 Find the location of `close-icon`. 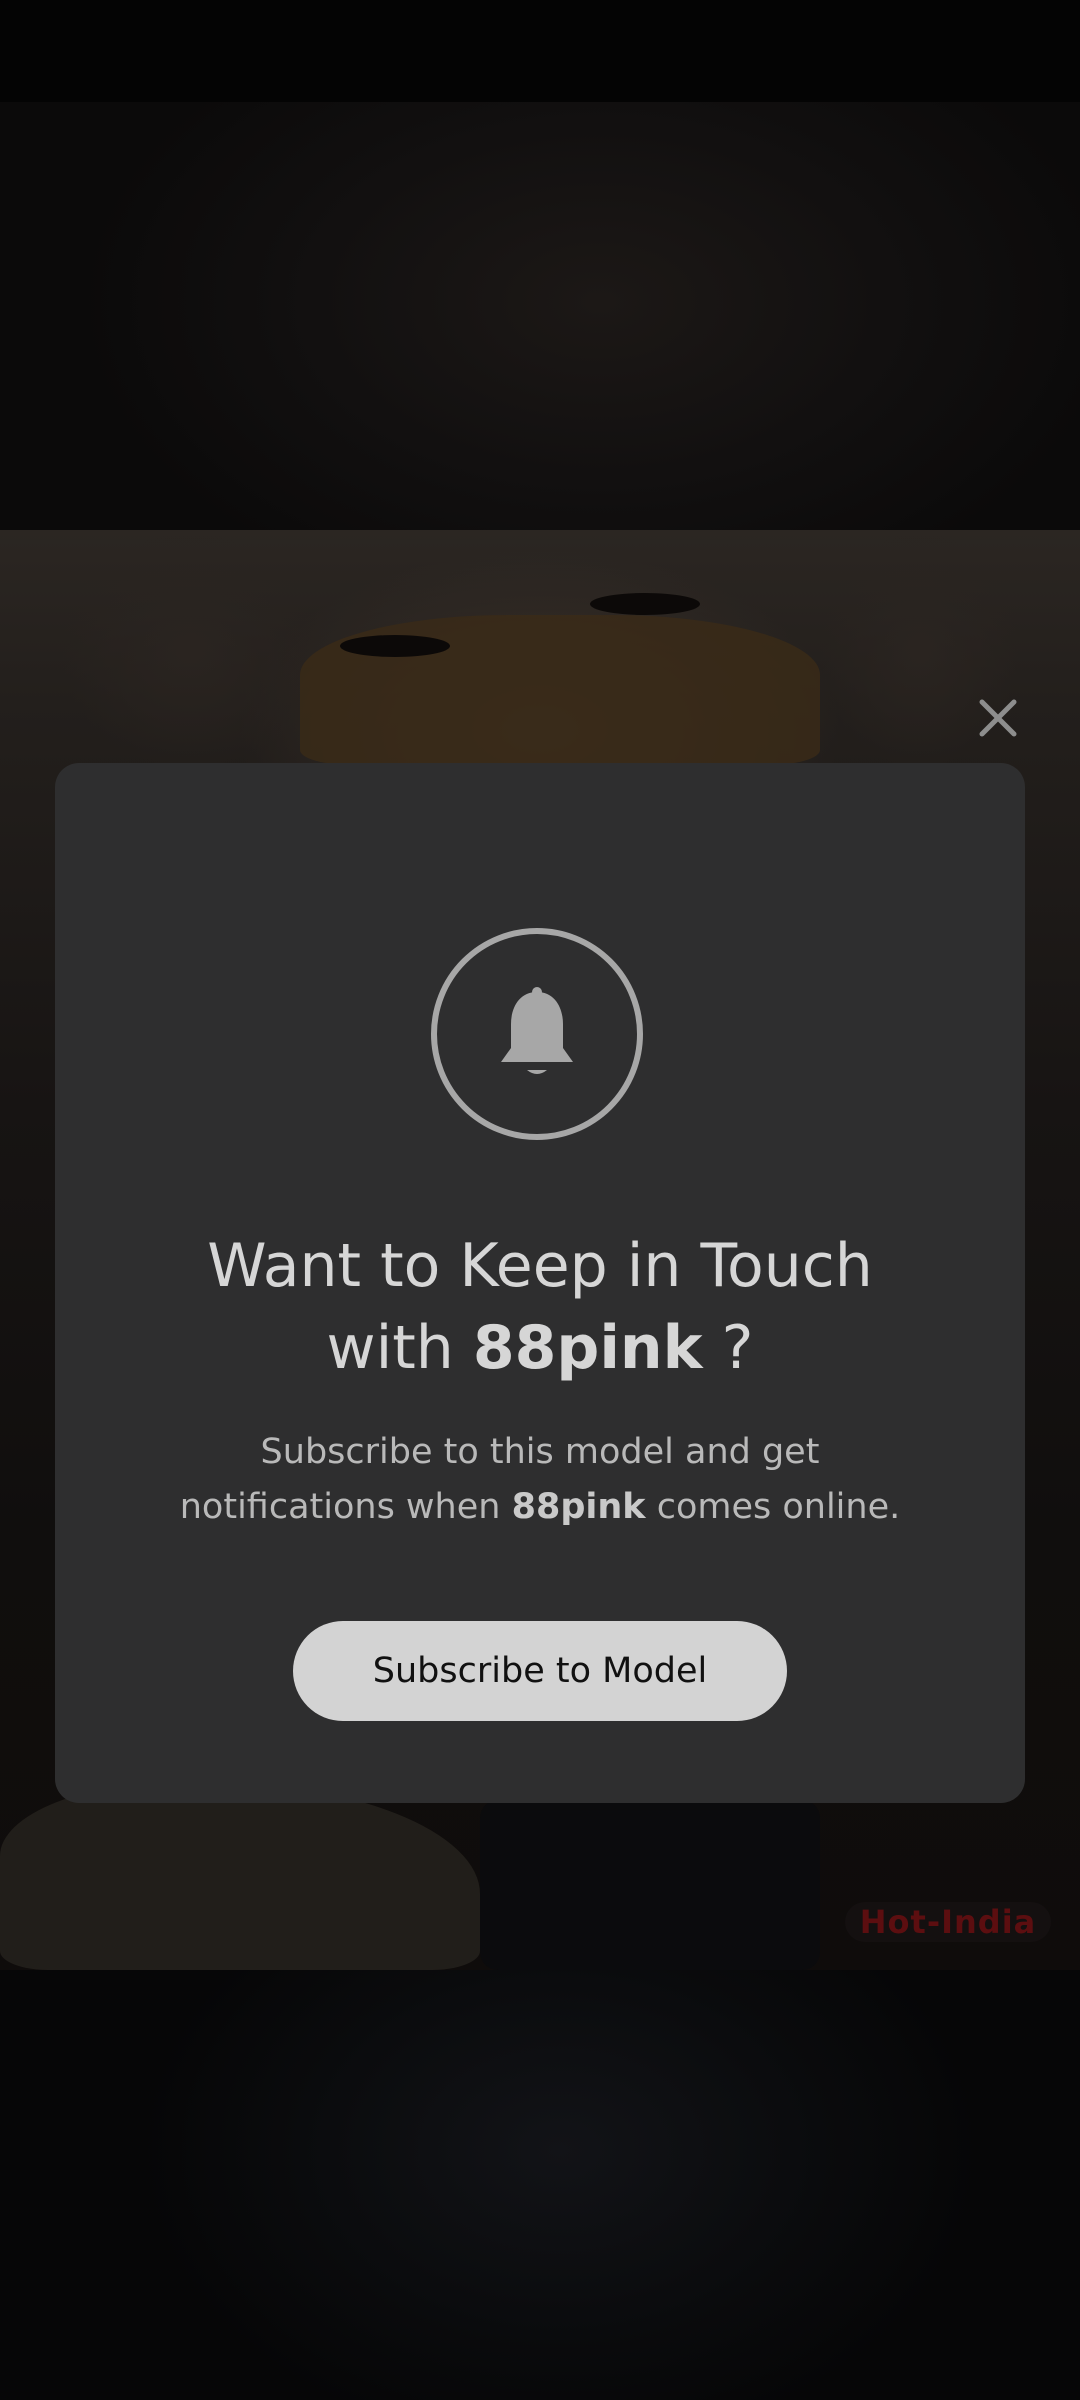

close-icon is located at coordinates (998, 718).